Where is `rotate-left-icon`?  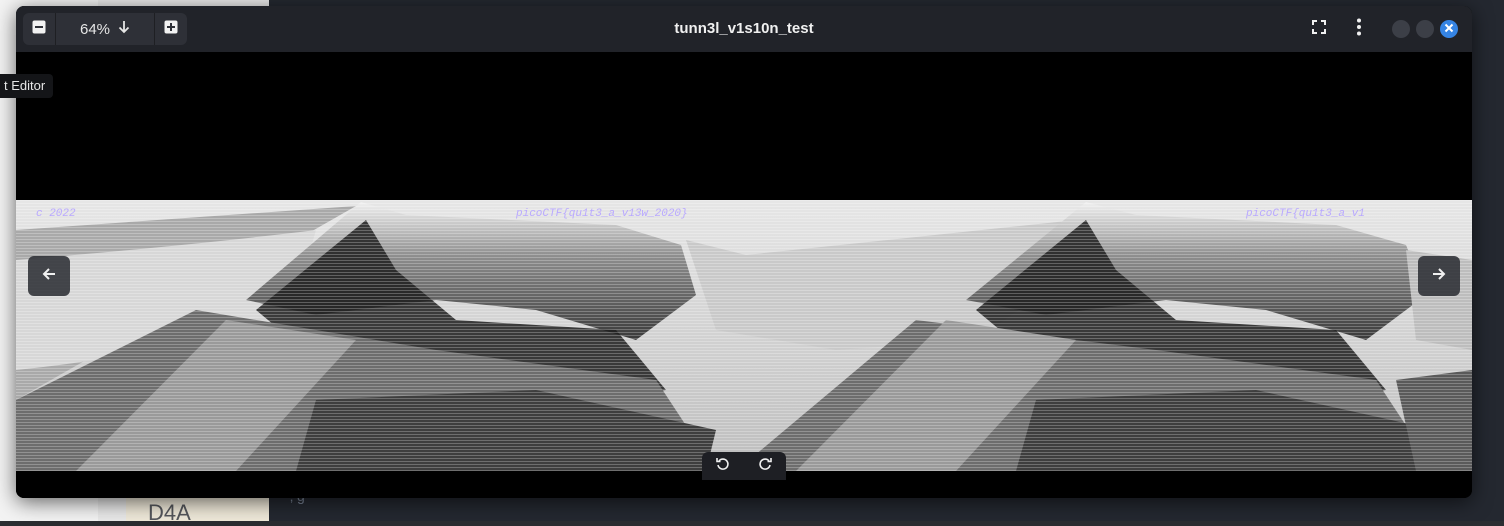
rotate-left-icon is located at coordinates (723, 466).